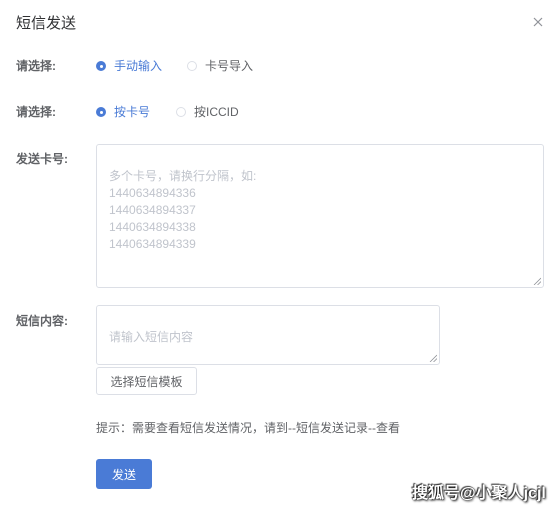 This screenshot has width=560, height=513. What do you see at coordinates (248, 428) in the screenshot?
I see `tip-text: 提示：需要查看短信发送情况，请到--短信发送记录--查看` at bounding box center [248, 428].